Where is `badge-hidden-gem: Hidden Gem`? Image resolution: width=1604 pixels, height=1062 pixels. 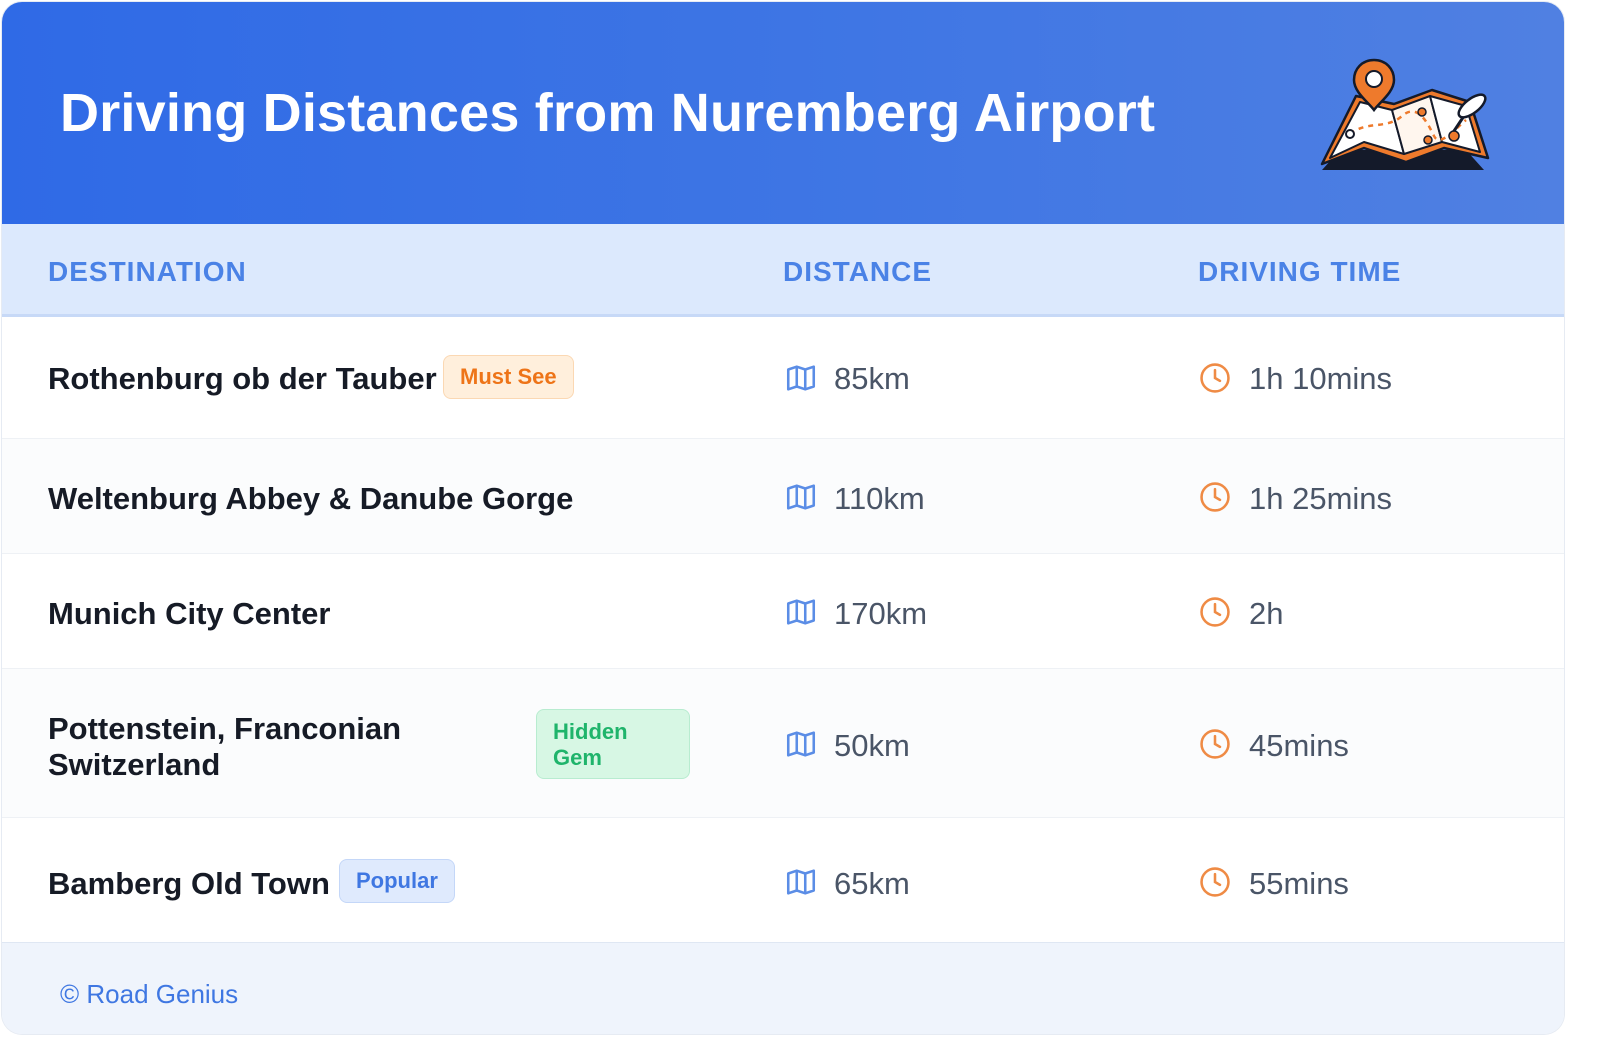 badge-hidden-gem: Hidden Gem is located at coordinates (613, 744).